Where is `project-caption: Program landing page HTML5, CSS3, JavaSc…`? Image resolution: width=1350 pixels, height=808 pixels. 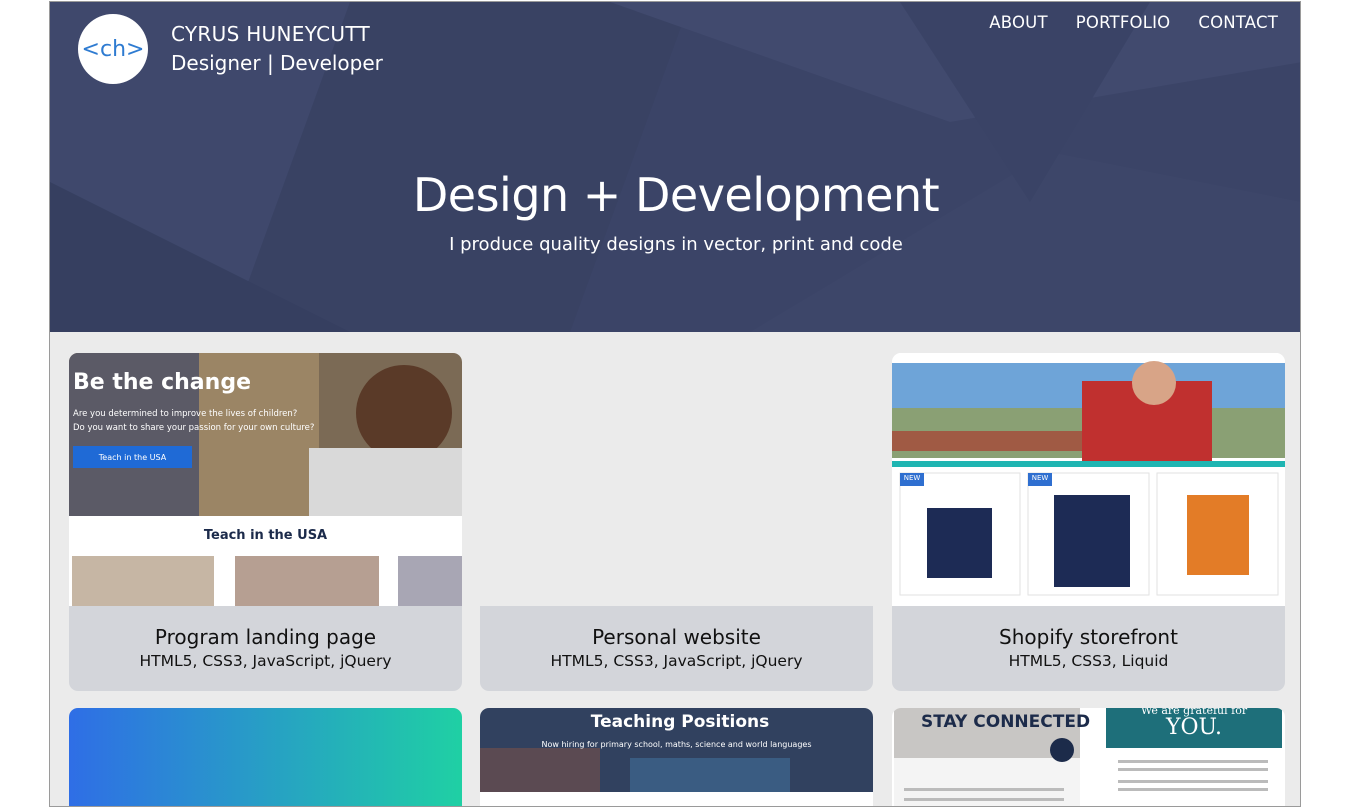 project-caption: Program landing page HTML5, CSS3, JavaSc… is located at coordinates (265, 648).